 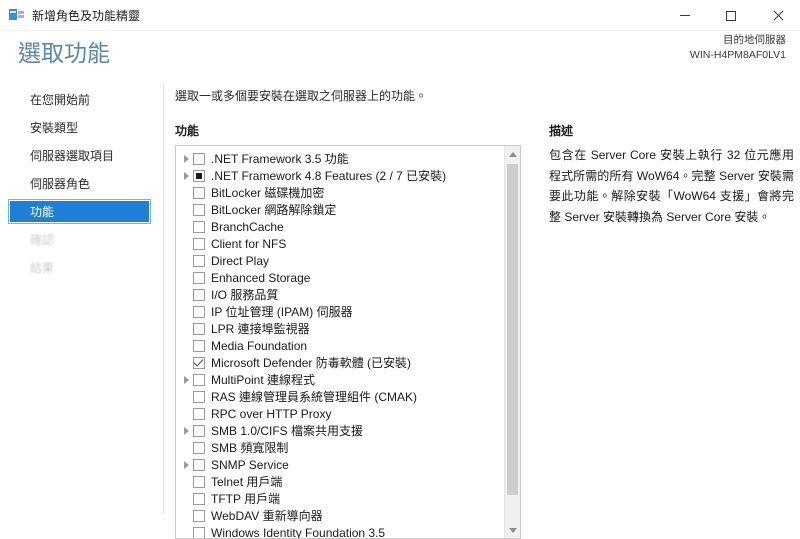 I want to click on scrollbar-track, so click(x=512, y=342).